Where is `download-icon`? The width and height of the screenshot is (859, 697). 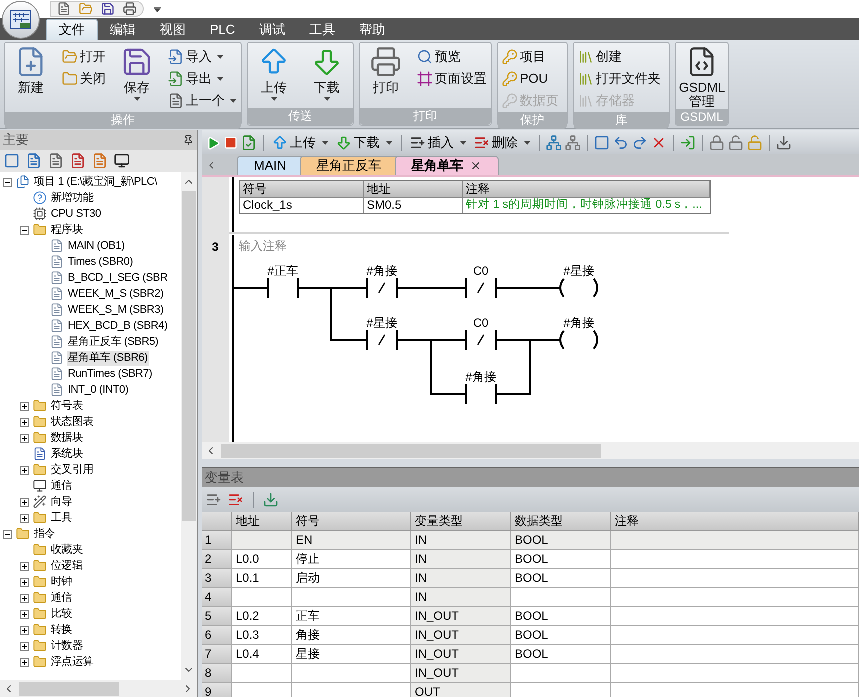
download-icon is located at coordinates (271, 500).